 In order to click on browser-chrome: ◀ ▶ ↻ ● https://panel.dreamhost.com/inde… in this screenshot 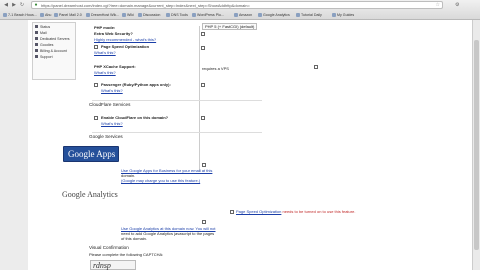, I will do `click(240, 10)`.